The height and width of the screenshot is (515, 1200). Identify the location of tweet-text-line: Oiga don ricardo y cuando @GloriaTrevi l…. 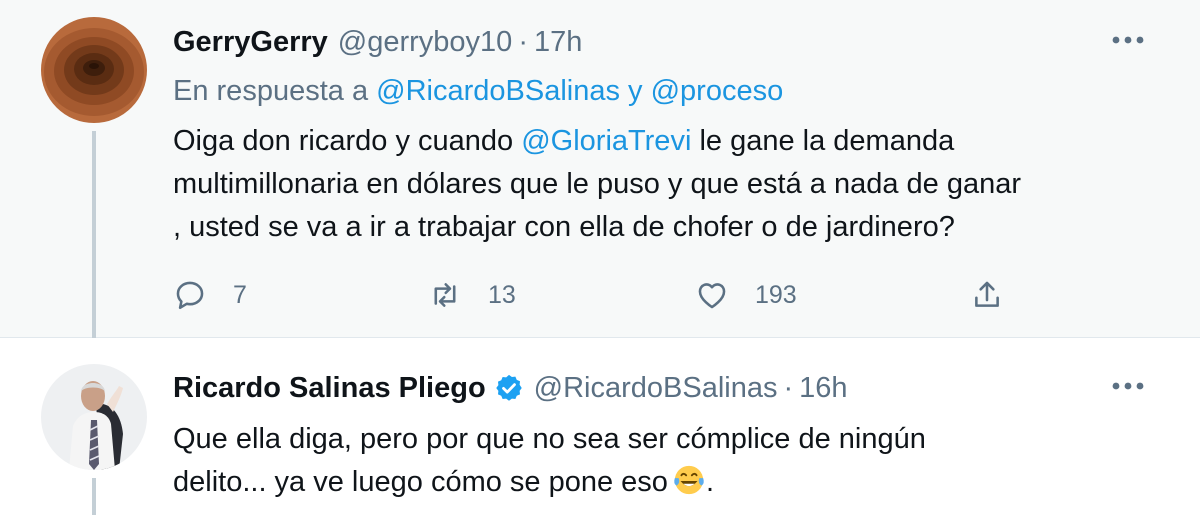
(668, 141).